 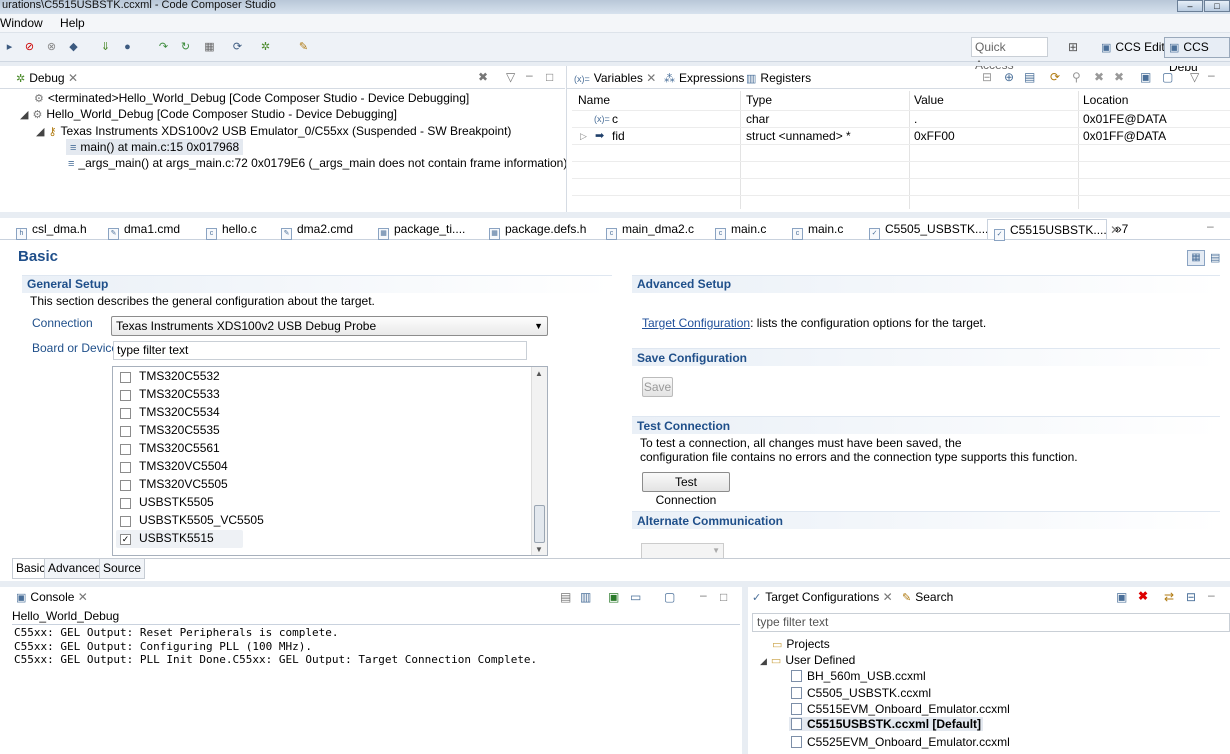 I want to click on expand-icon: ▷, so click(x=583, y=136).